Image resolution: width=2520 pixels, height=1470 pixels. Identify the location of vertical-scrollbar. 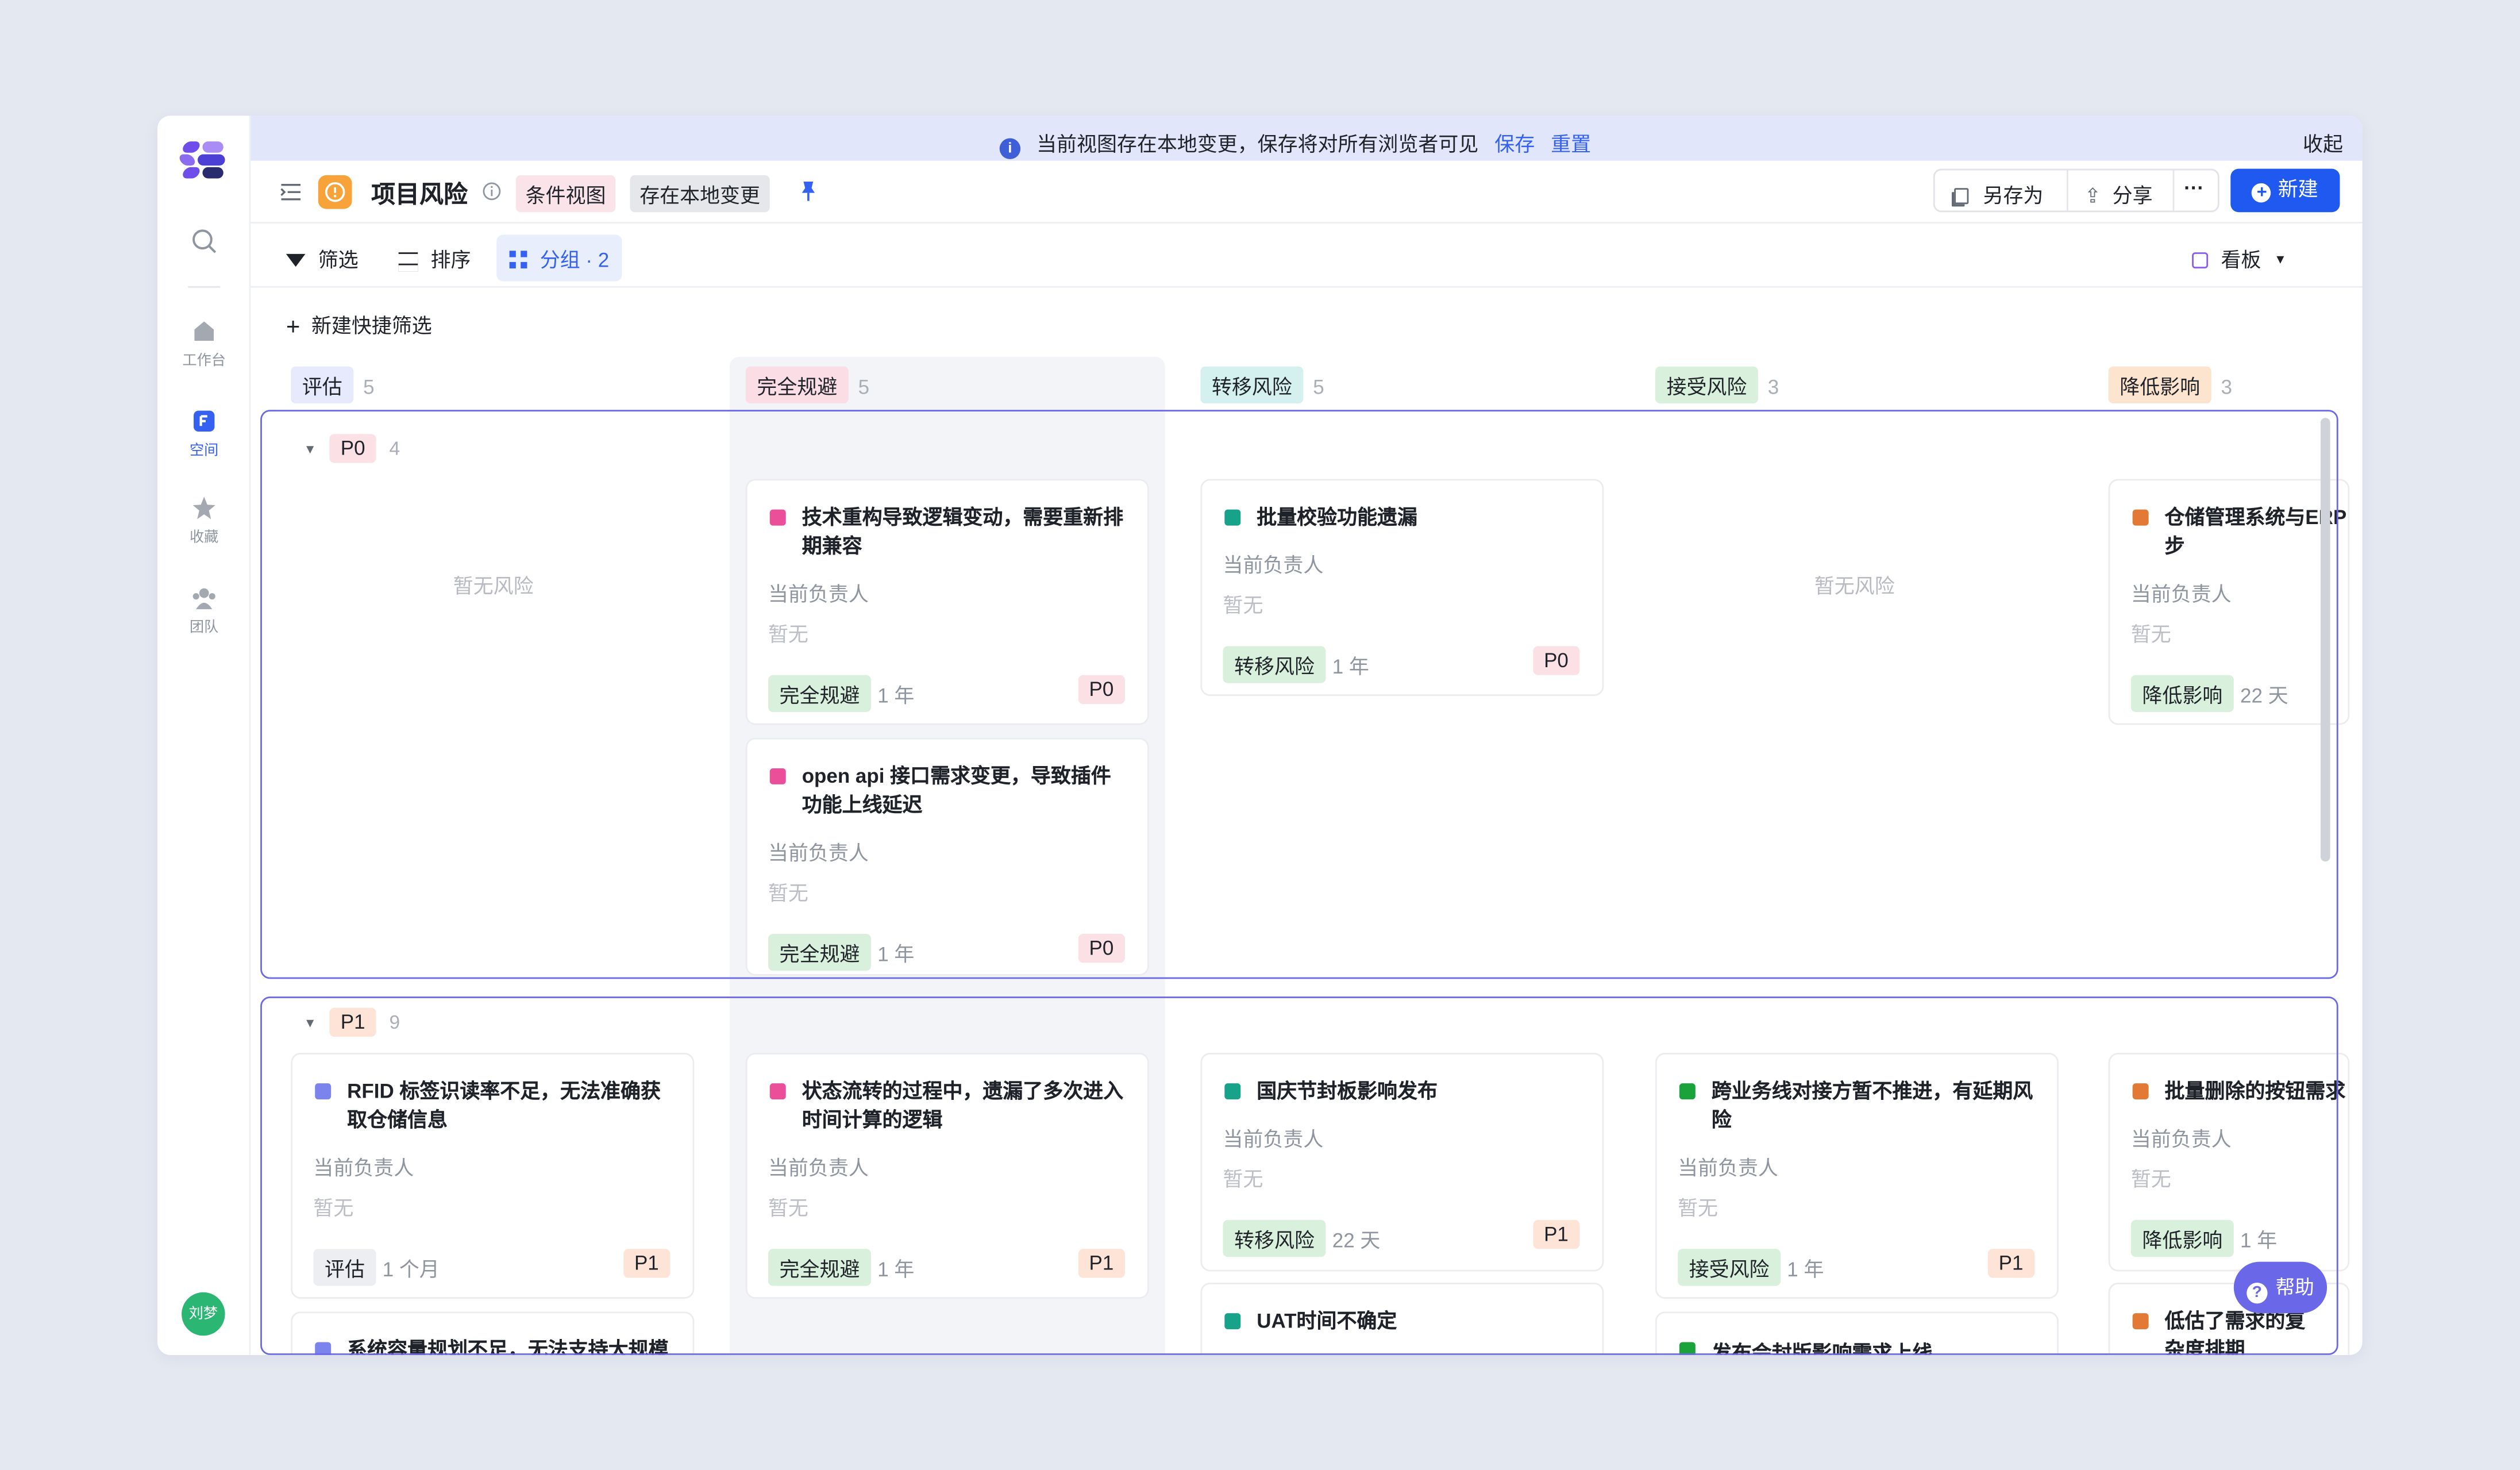
(2325, 640).